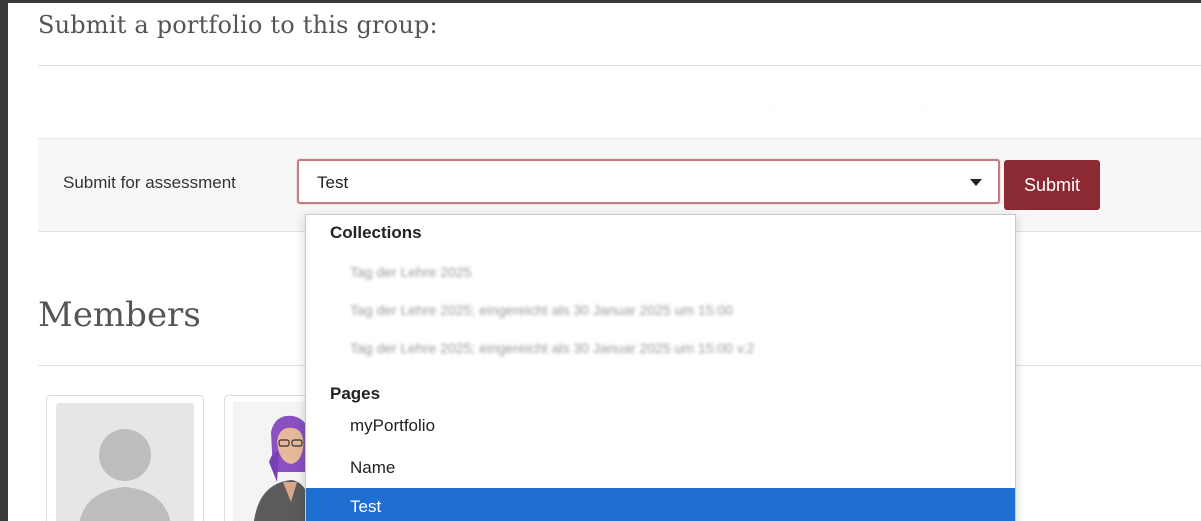 The image size is (1201, 521). Describe the element at coordinates (619, 65) in the screenshot. I see `divider` at that location.